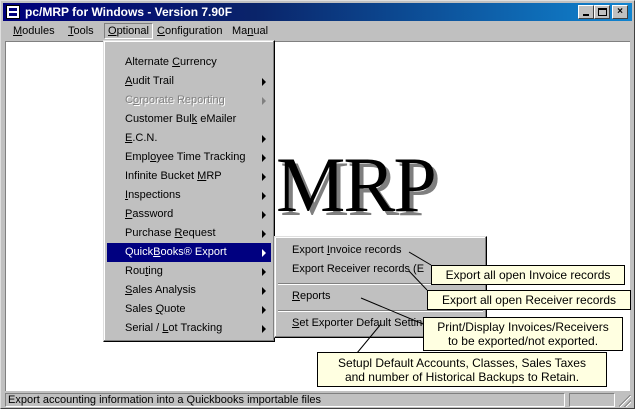 This screenshot has height=409, width=635. I want to click on item-label: Export, so click(309, 250).